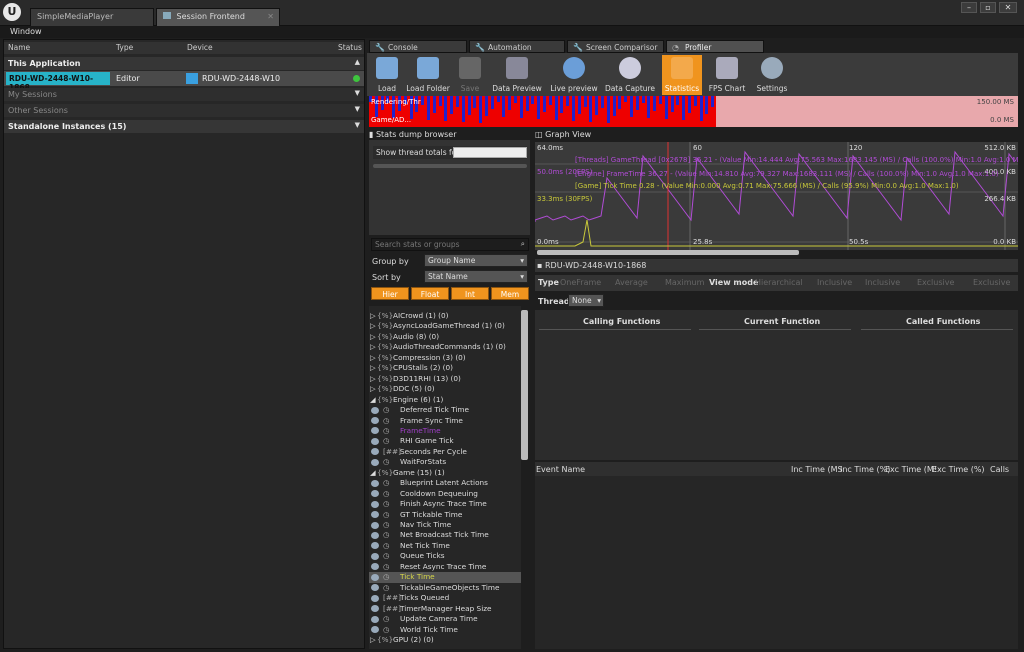 The image size is (1024, 652). What do you see at coordinates (92, 17) in the screenshot?
I see `tab-simple-media-player: SimpleMediaPlayer` at bounding box center [92, 17].